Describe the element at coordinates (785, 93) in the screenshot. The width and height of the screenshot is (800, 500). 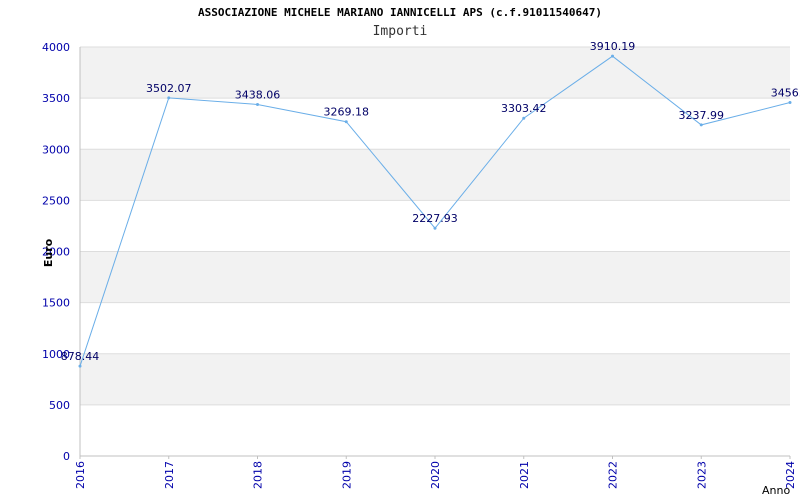
I see `data-label: 3456.9` at that location.